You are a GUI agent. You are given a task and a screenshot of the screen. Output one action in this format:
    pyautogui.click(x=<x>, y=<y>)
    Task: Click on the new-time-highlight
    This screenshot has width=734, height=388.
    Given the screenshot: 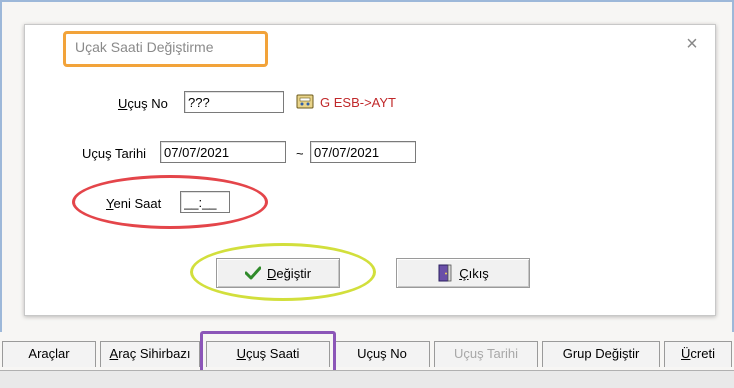 What is the action you would take?
    pyautogui.click(x=170, y=202)
    